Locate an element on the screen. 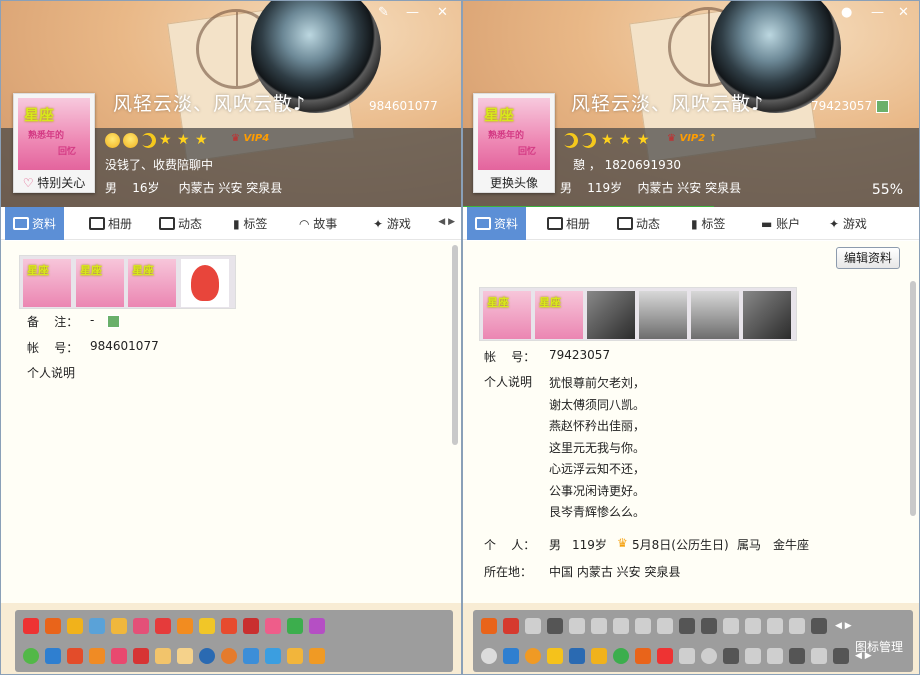 Image resolution: width=920 pixels, height=675 pixels. wechat-icon is located at coordinates (31, 656).